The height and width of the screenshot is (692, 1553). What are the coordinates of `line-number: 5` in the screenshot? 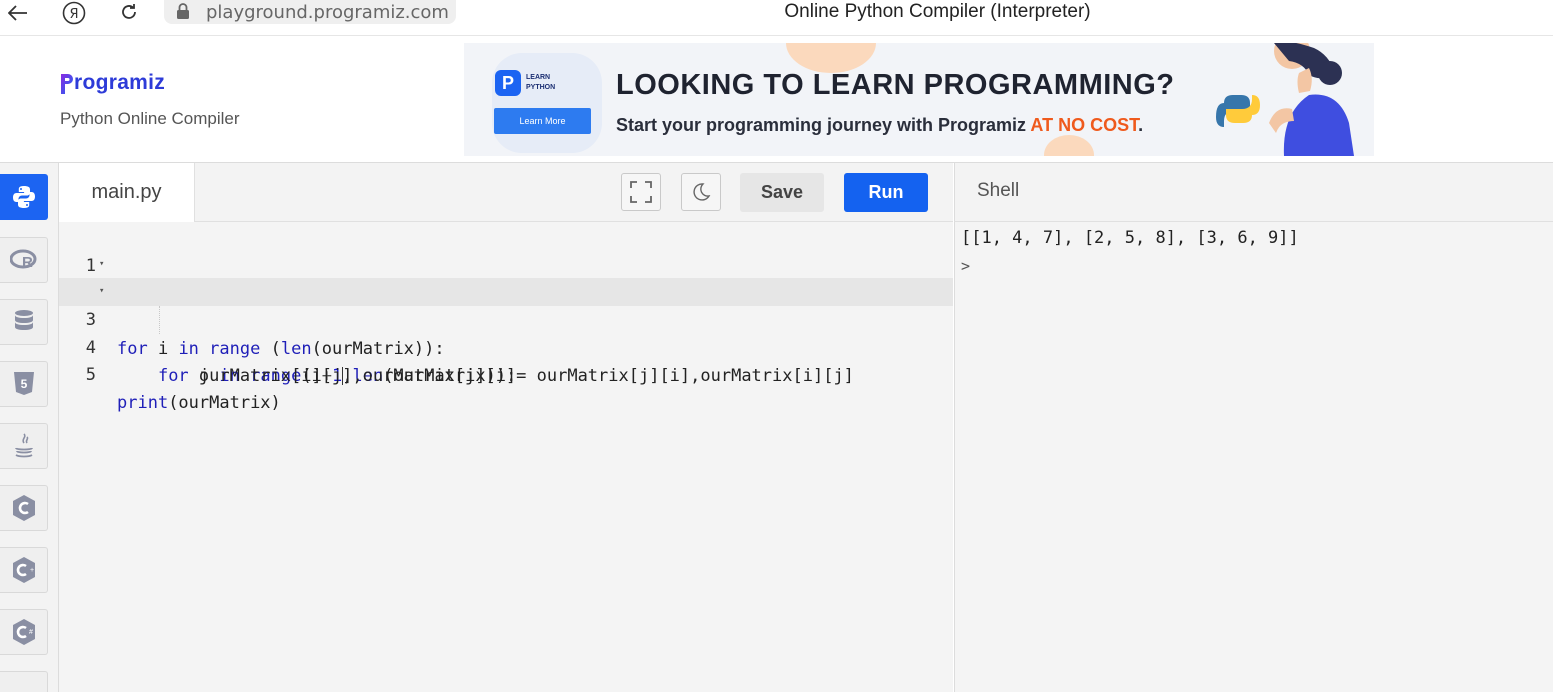 It's located at (90, 375).